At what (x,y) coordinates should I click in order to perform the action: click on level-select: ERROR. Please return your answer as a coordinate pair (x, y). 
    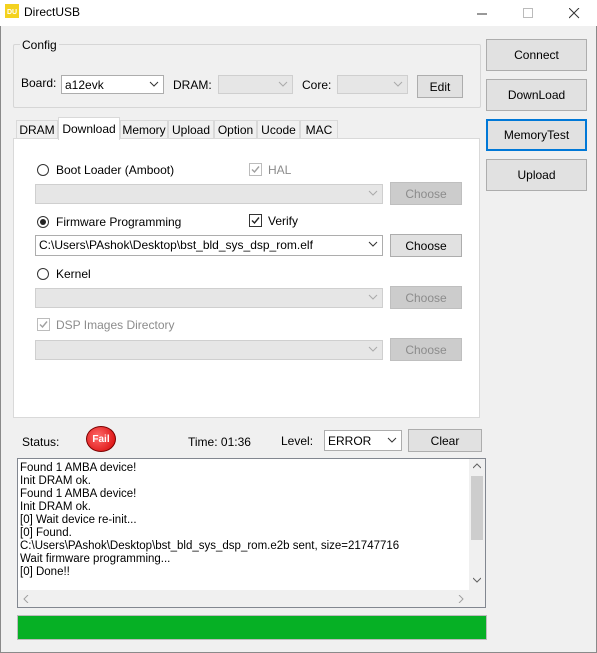
    Looking at the image, I should click on (363, 440).